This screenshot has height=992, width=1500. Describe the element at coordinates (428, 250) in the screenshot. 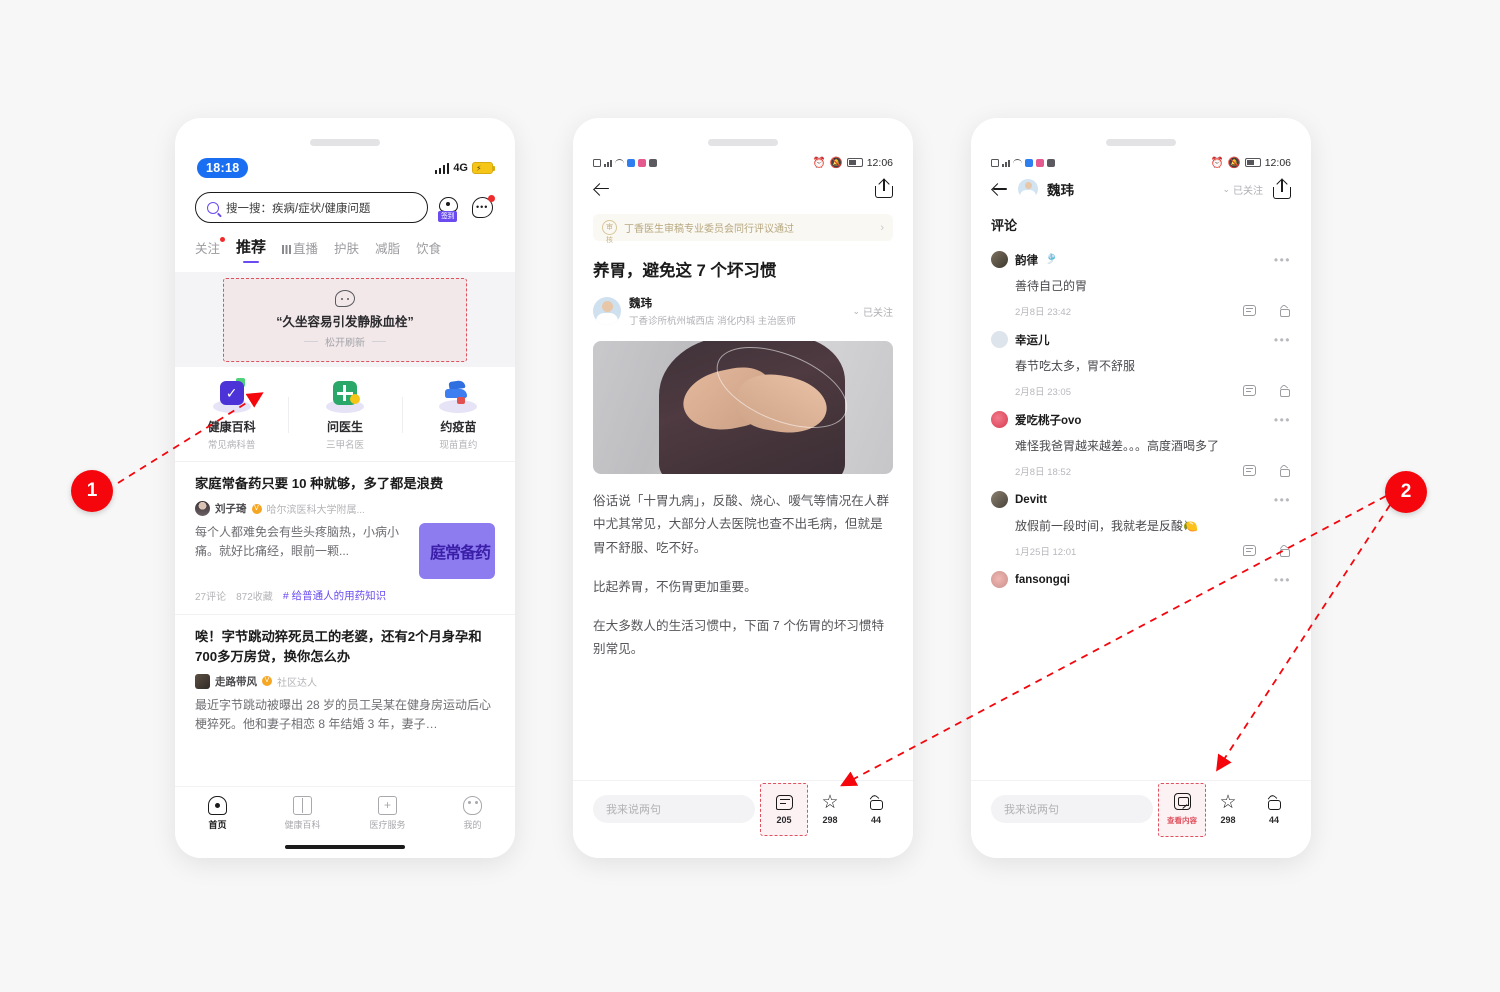

I see `tab-yinshi: 饮食` at that location.